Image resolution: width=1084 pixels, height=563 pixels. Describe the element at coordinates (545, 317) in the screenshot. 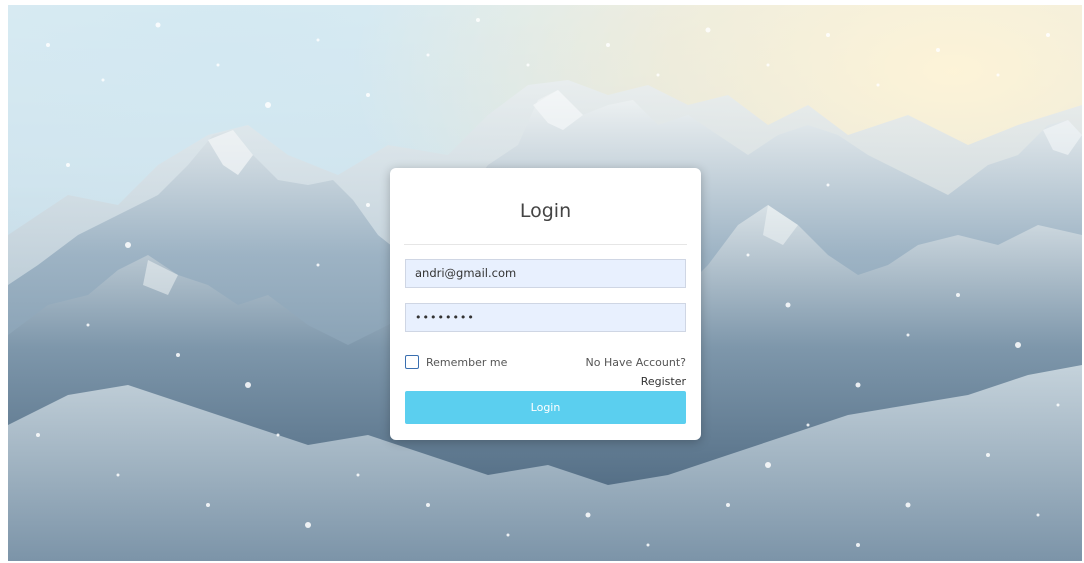

I see `password-input: ••••••••` at that location.